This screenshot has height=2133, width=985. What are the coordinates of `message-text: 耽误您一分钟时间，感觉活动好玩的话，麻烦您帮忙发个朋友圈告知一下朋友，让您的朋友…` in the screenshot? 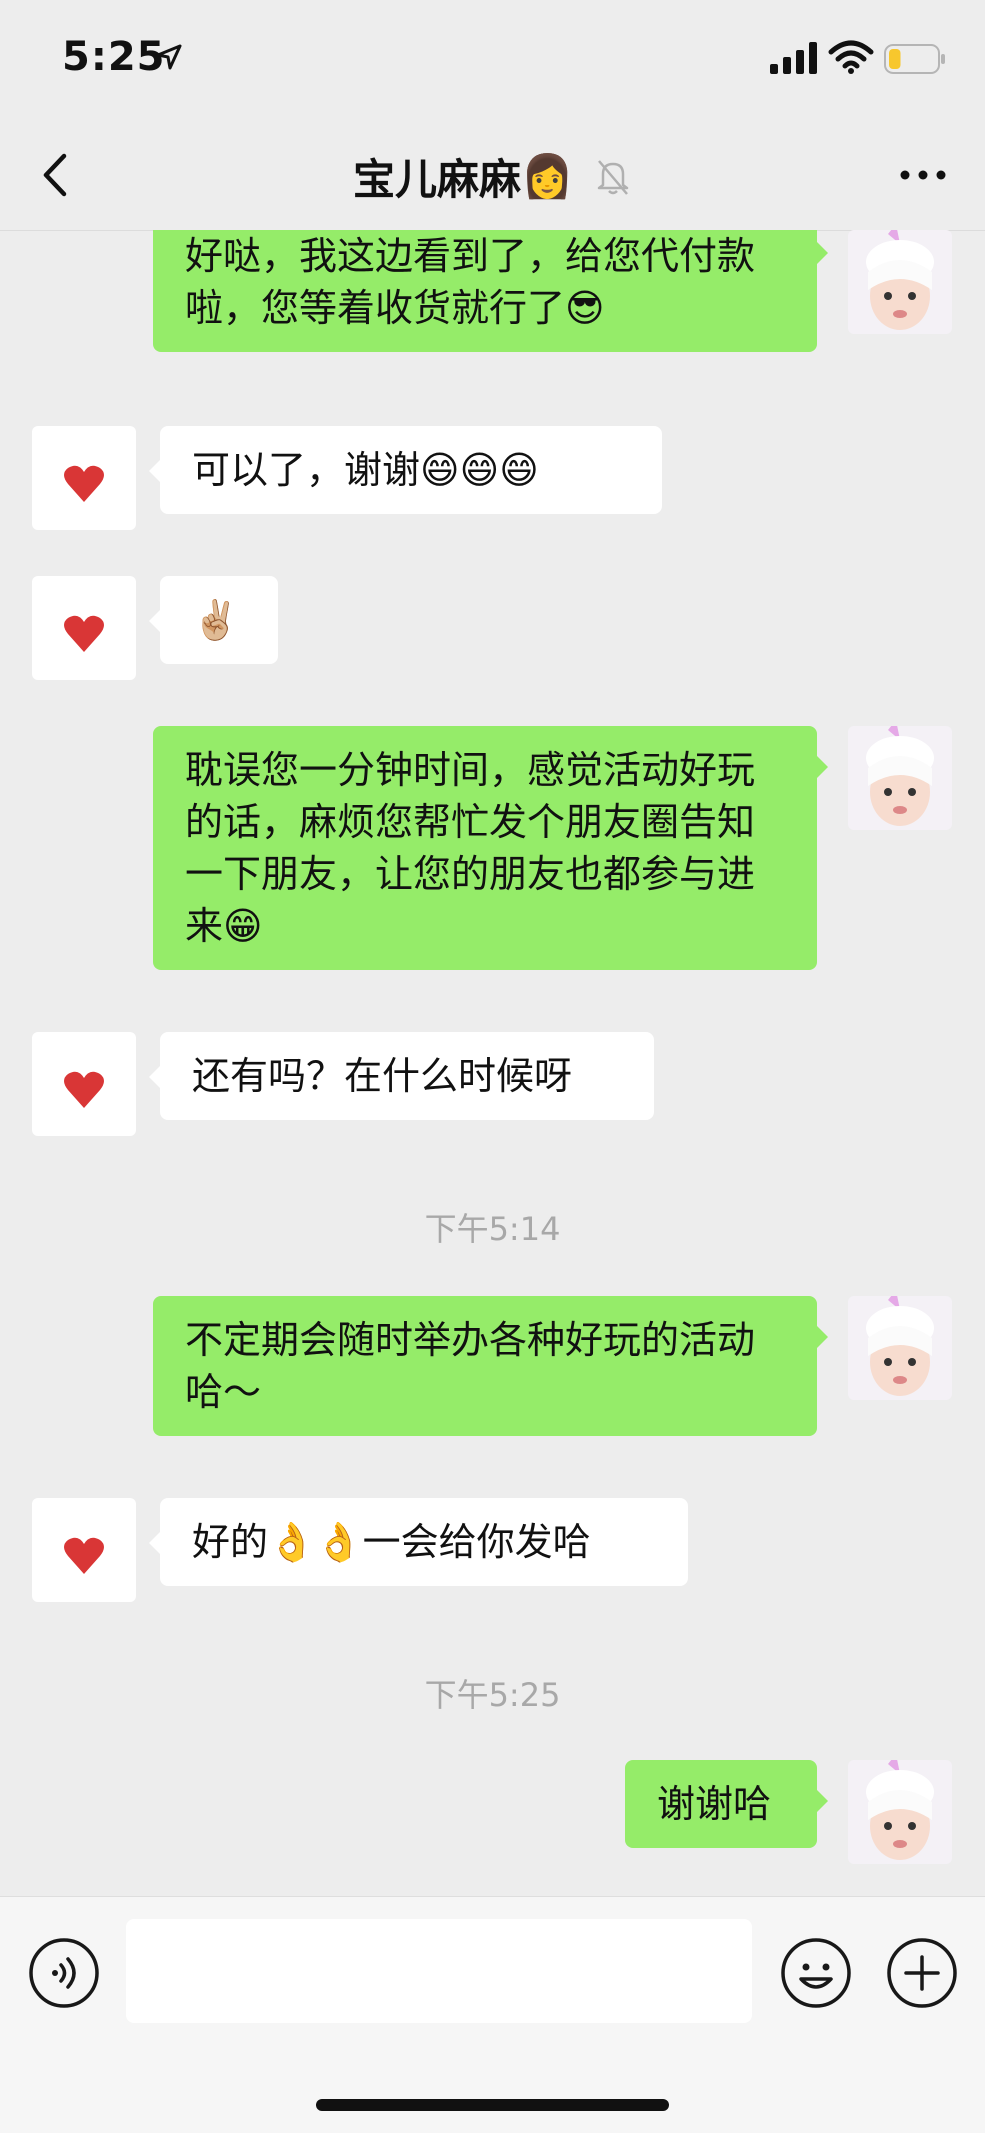 It's located at (470, 848).